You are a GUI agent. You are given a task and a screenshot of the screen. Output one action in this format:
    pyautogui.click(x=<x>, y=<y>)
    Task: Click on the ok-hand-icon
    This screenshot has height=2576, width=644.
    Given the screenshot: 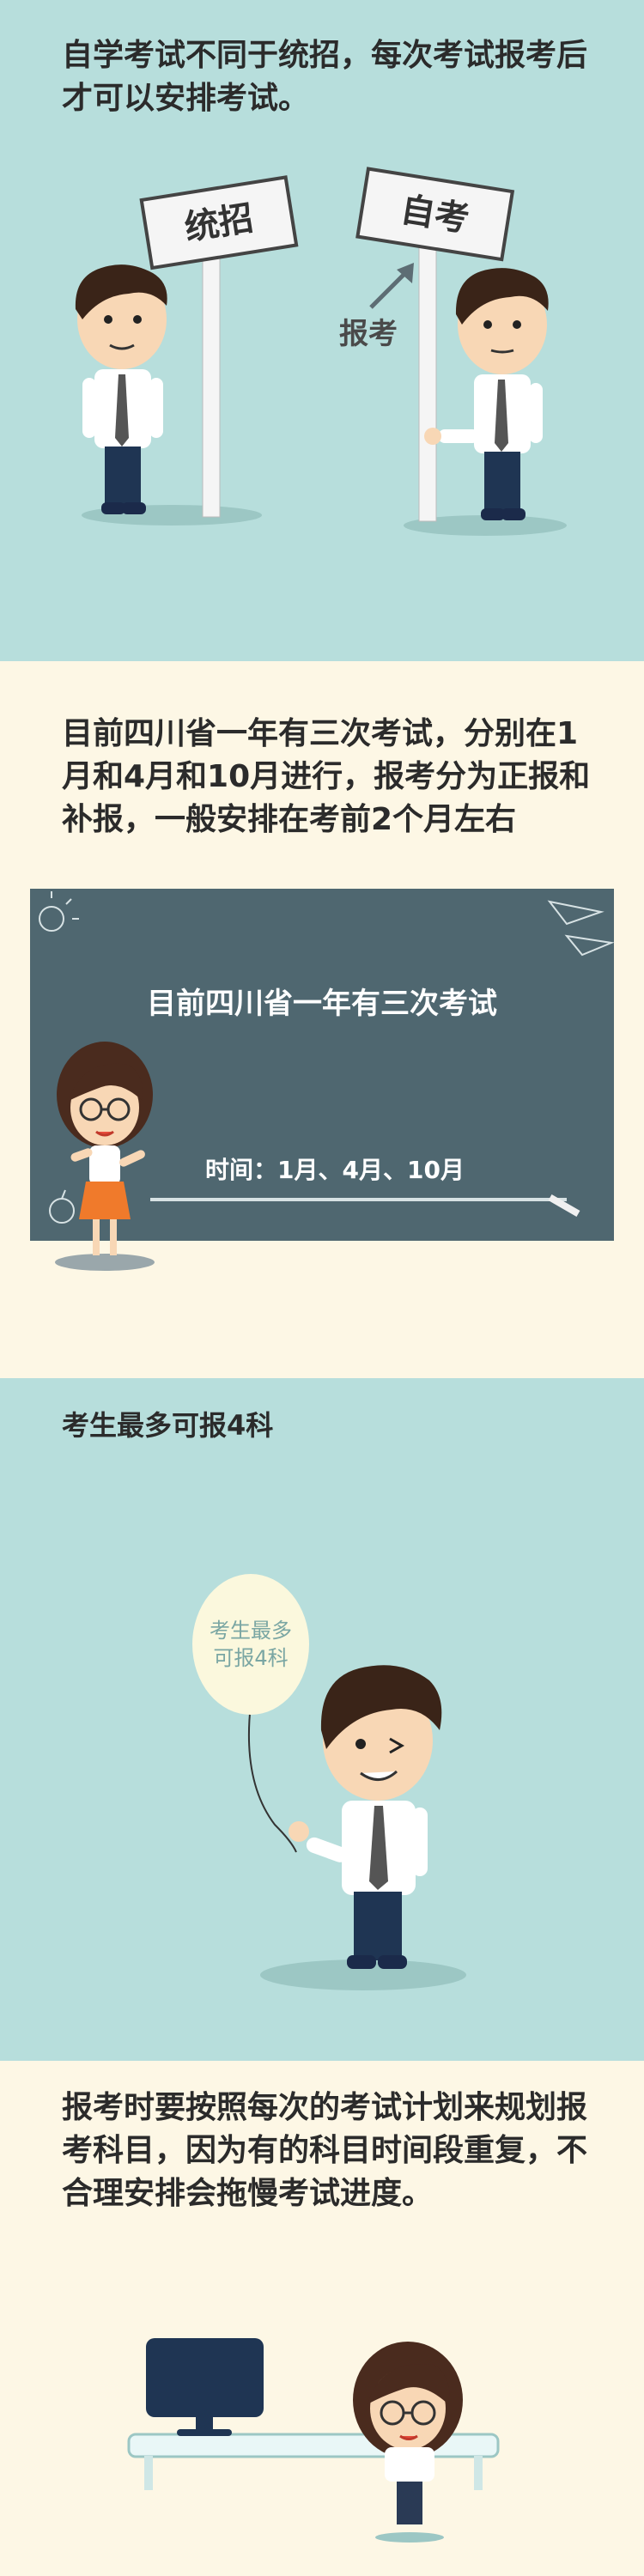 What is the action you would take?
    pyautogui.click(x=299, y=1831)
    